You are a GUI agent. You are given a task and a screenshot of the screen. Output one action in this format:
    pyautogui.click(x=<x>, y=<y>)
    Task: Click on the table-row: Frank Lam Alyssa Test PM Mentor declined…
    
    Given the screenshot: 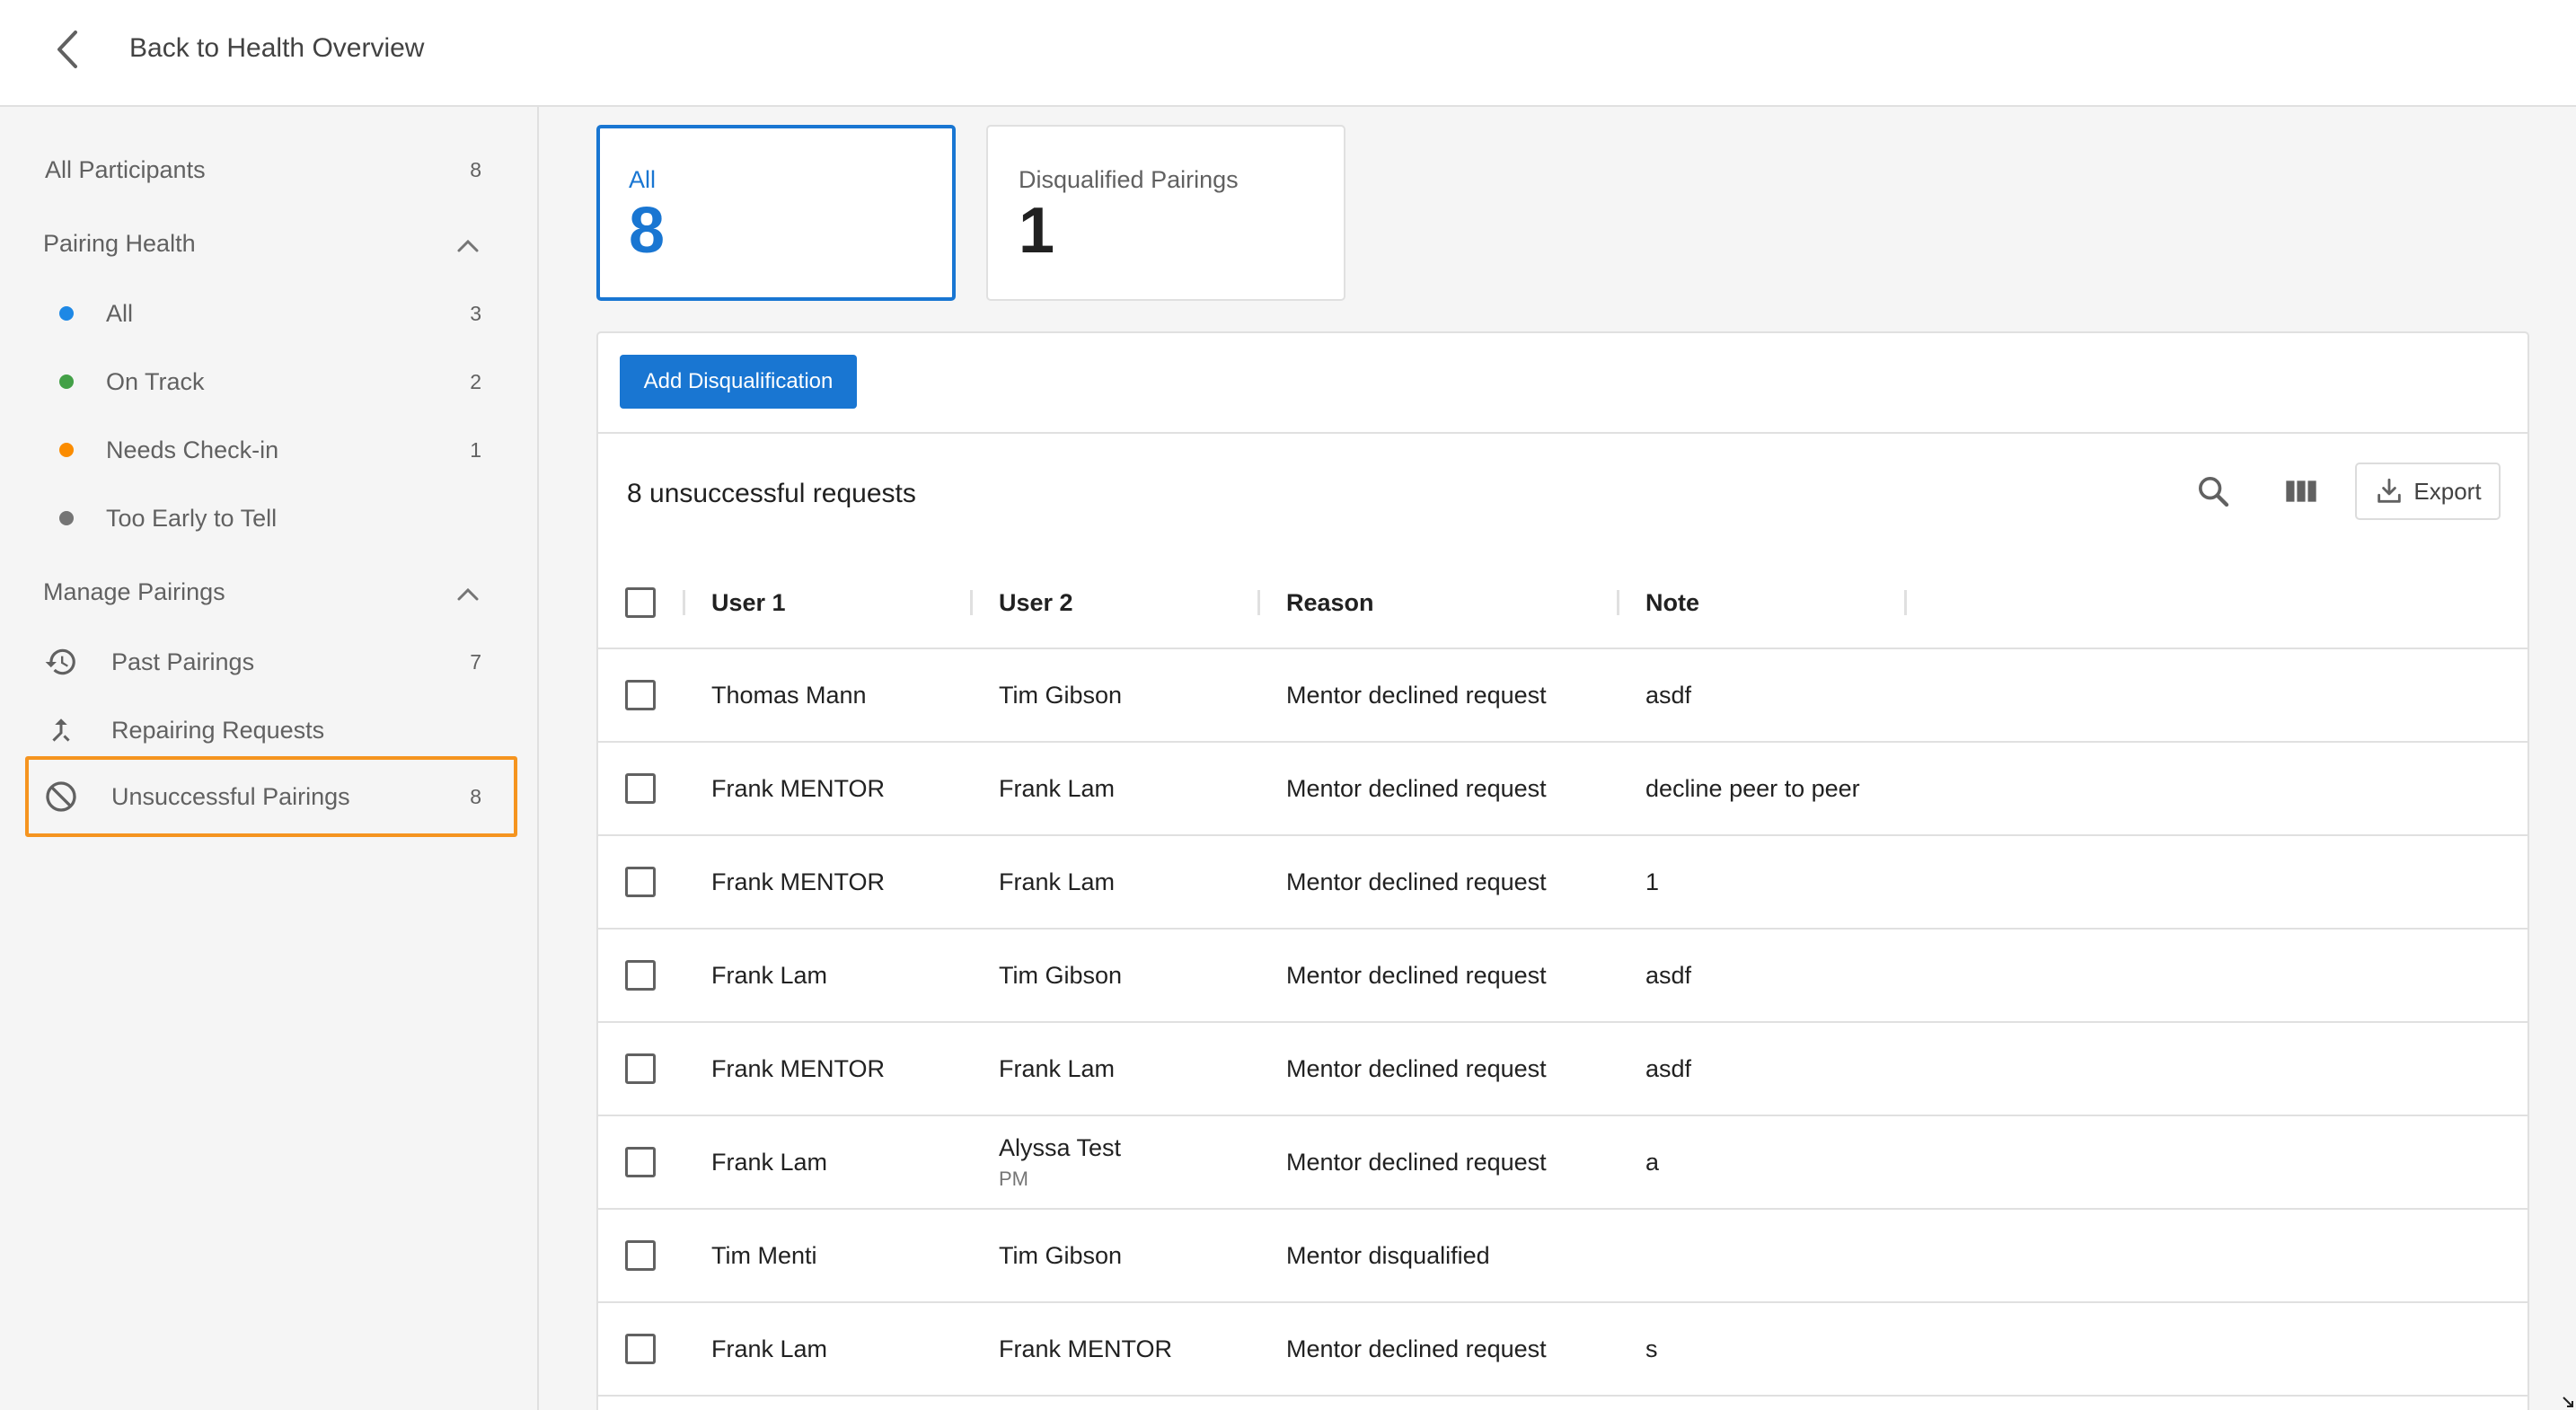 What is the action you would take?
    pyautogui.click(x=1562, y=1163)
    